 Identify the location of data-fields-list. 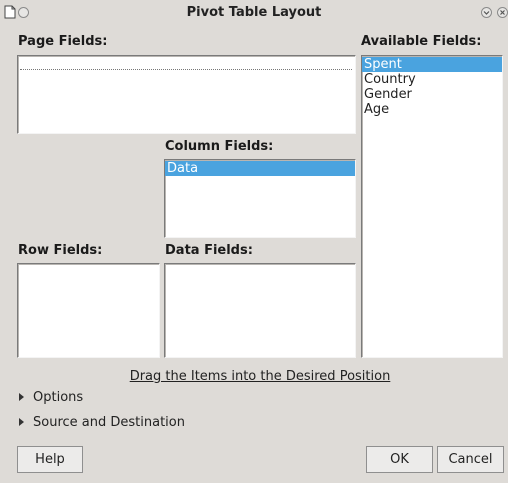
(260, 310).